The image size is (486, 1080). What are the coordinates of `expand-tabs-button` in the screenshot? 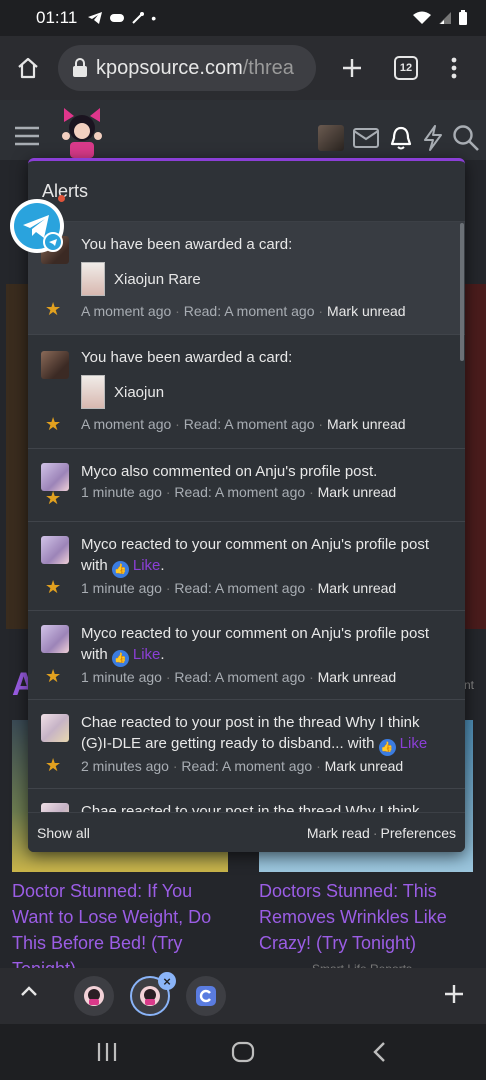 It's located at (29, 993).